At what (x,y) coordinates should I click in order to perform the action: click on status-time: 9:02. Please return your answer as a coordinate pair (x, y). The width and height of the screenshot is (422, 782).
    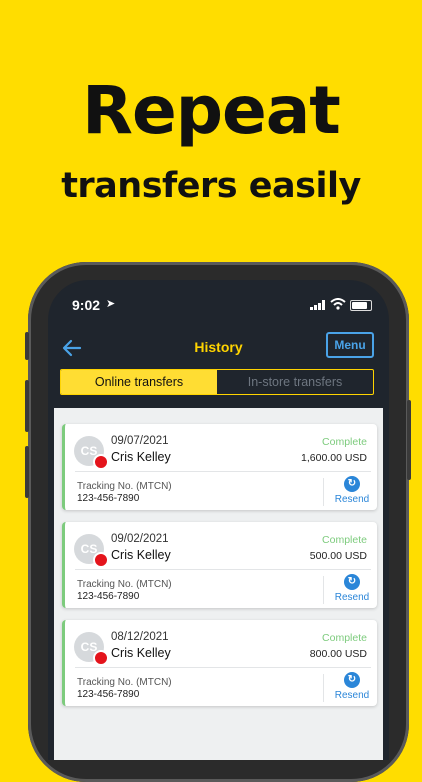
    Looking at the image, I should click on (86, 305).